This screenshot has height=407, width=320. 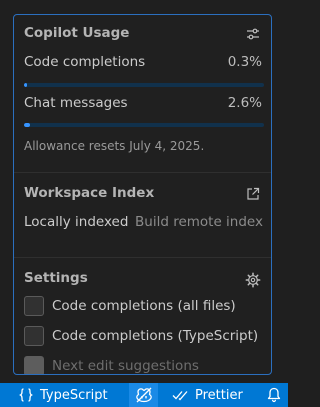 What do you see at coordinates (253, 280) in the screenshot?
I see `gear-icon` at bounding box center [253, 280].